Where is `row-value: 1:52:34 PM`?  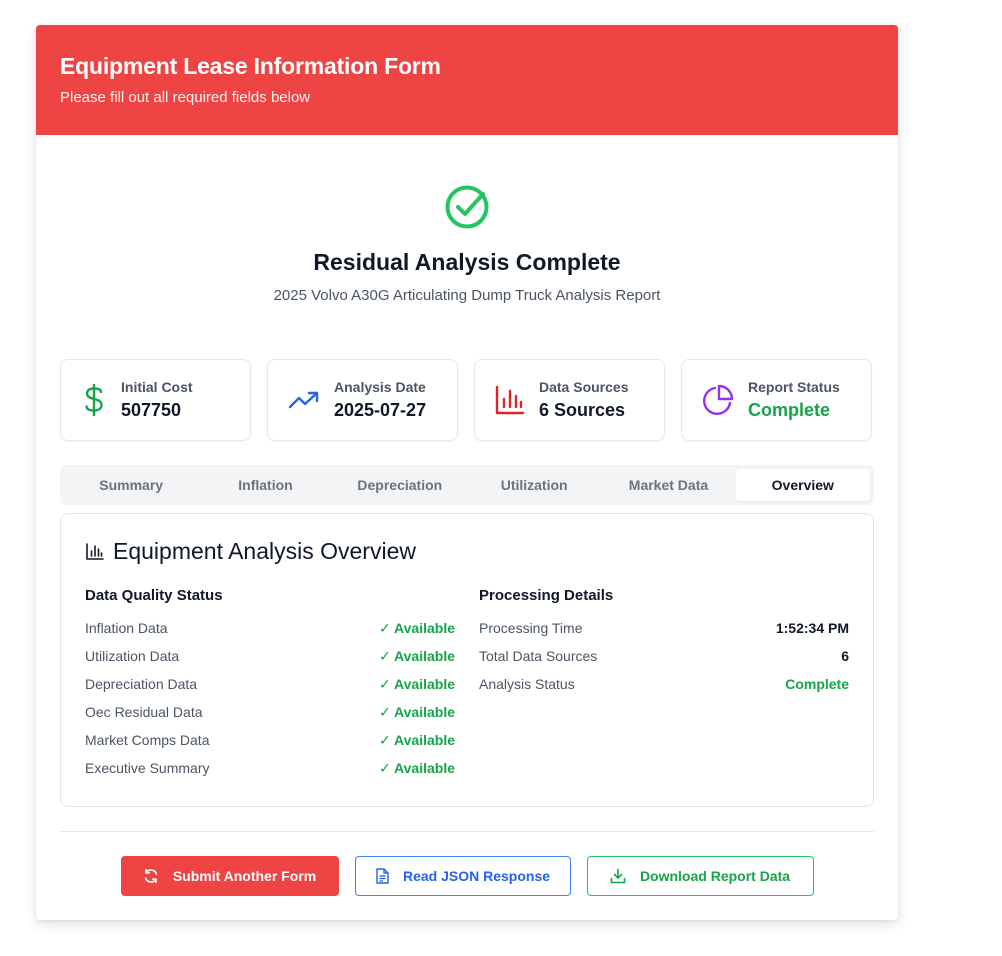 row-value: 1:52:34 PM is located at coordinates (812, 628).